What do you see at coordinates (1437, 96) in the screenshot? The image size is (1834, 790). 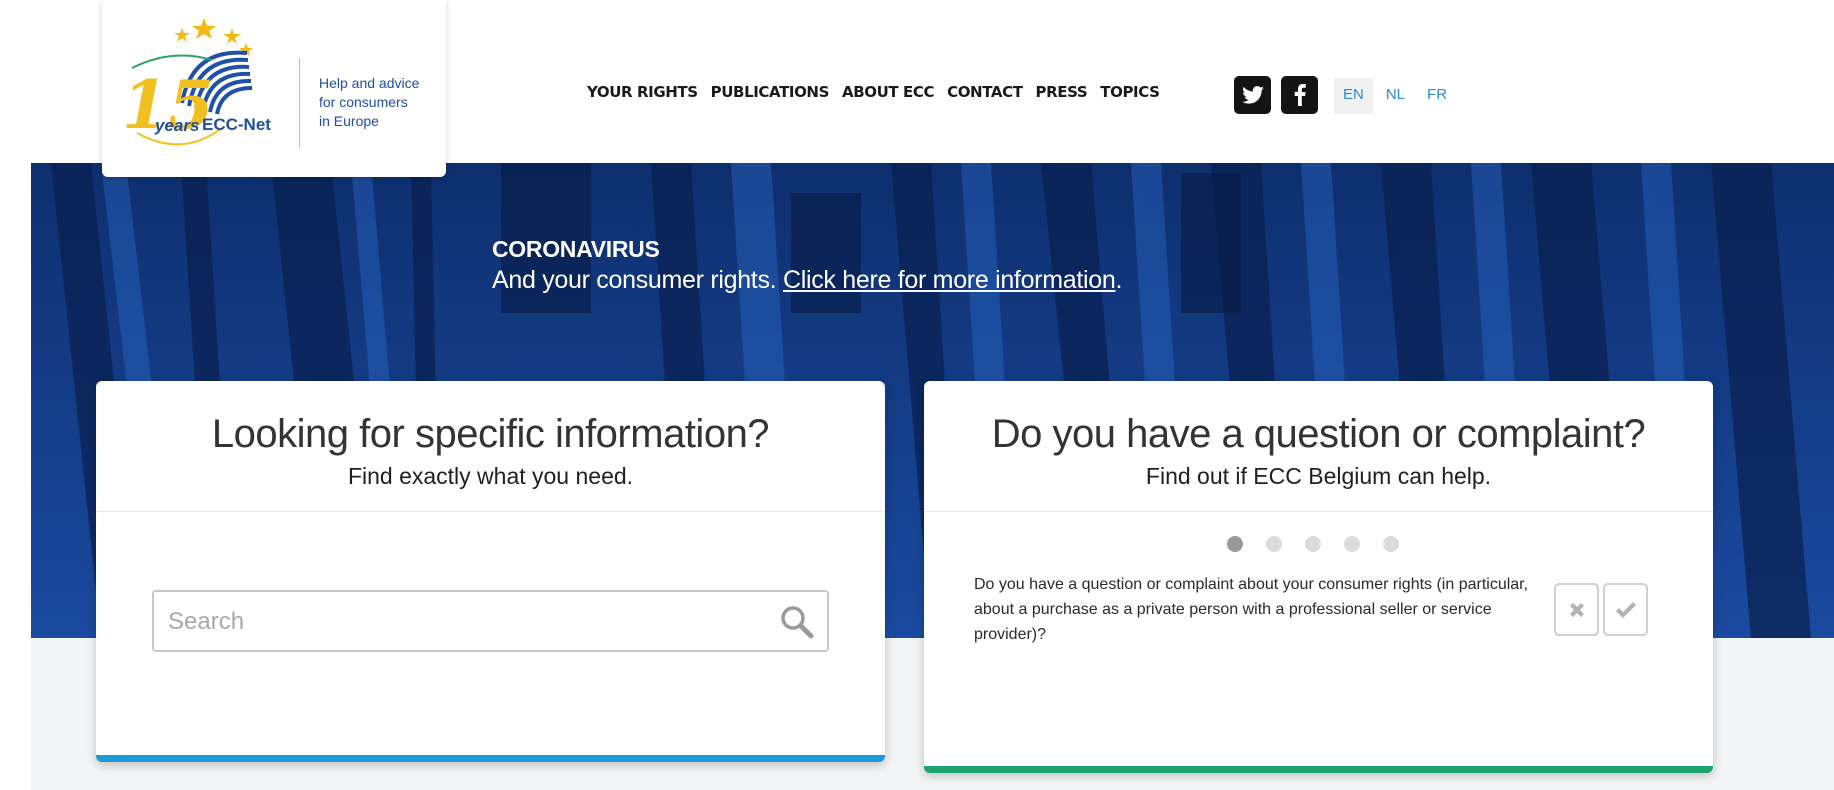 I see `lang-fr: FR` at bounding box center [1437, 96].